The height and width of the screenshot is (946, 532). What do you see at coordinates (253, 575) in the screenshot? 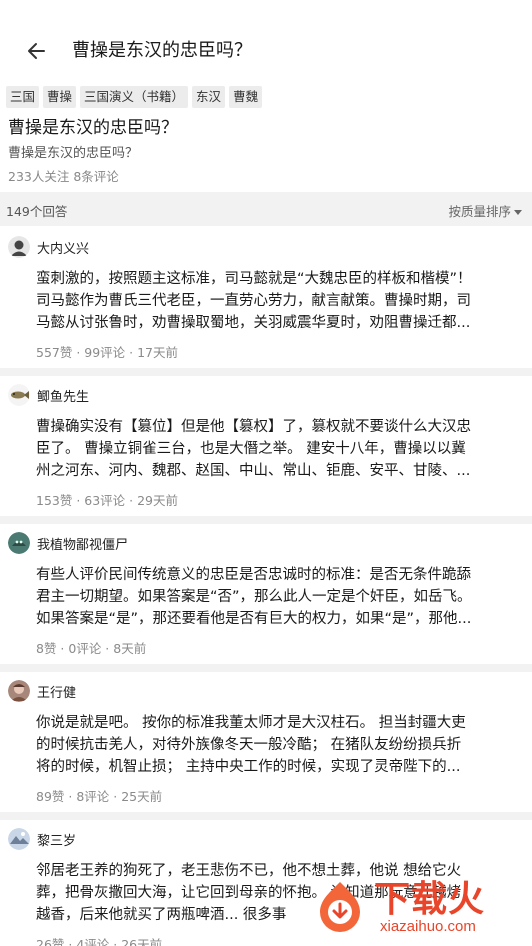
I see `excerpt-line: 有些人评价民间传统意义的忠臣是否忠诚时的标准：是否无条件跪舔` at bounding box center [253, 575].